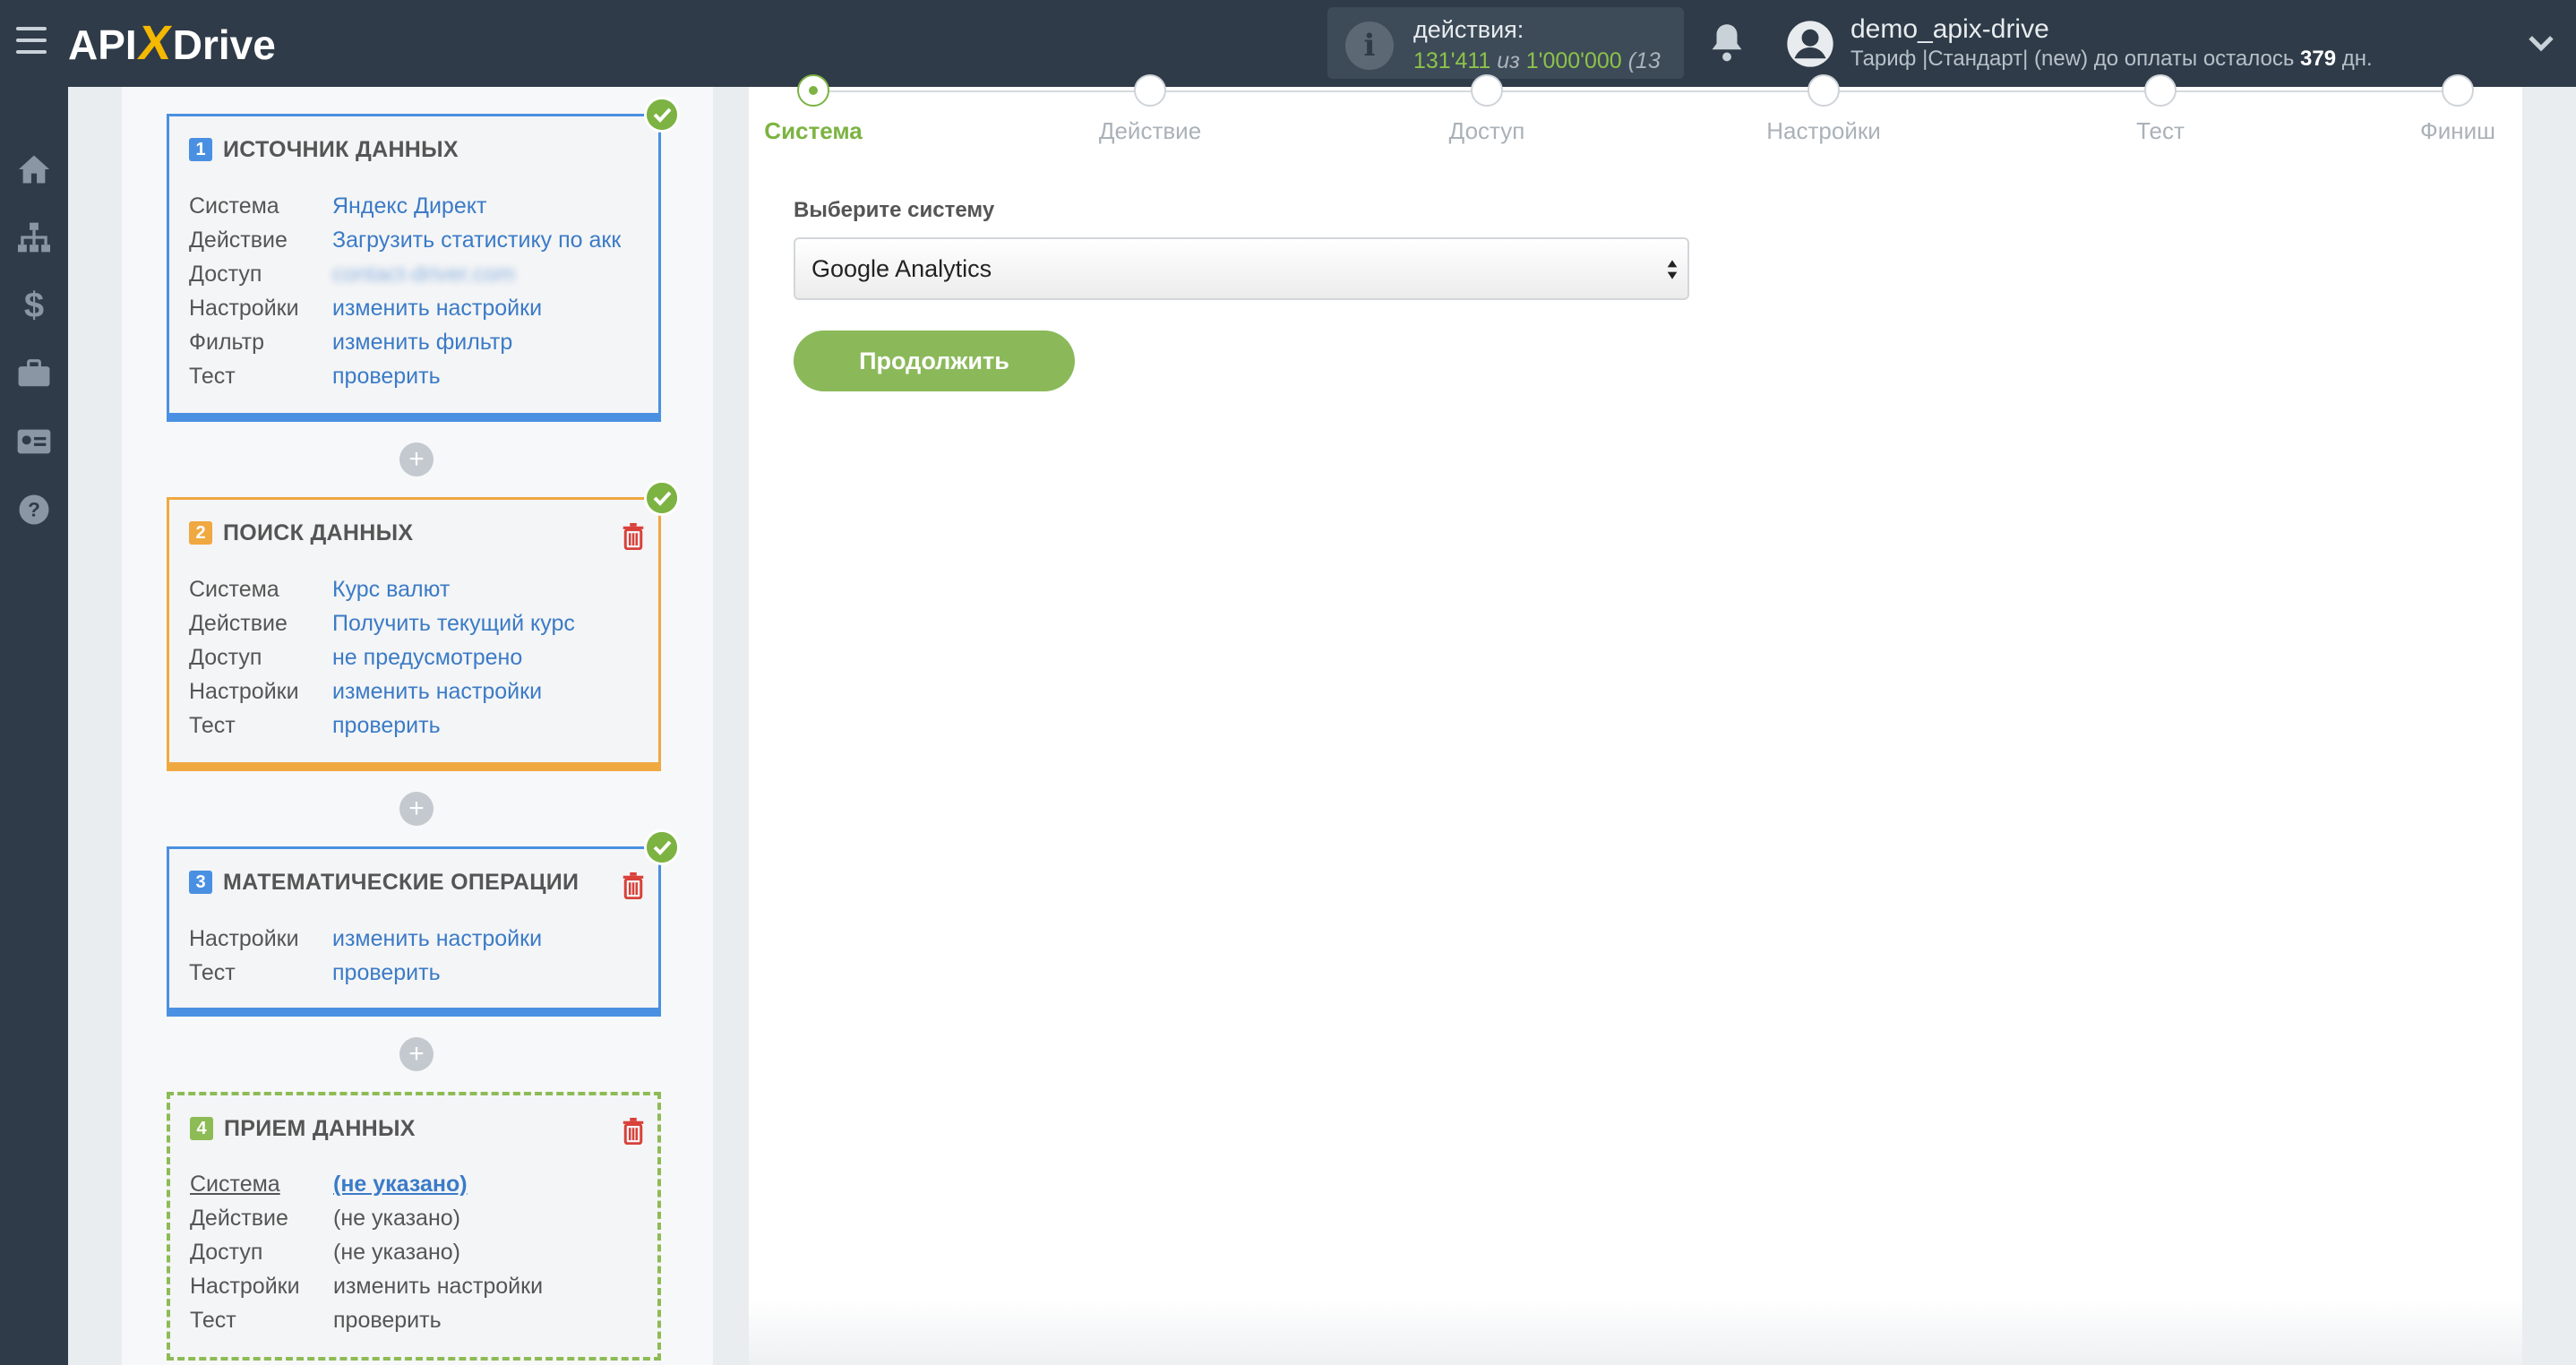 The image size is (2576, 1365). What do you see at coordinates (301, 532) in the screenshot?
I see `card-header: 2 ПОИСК ДАННЫХ` at bounding box center [301, 532].